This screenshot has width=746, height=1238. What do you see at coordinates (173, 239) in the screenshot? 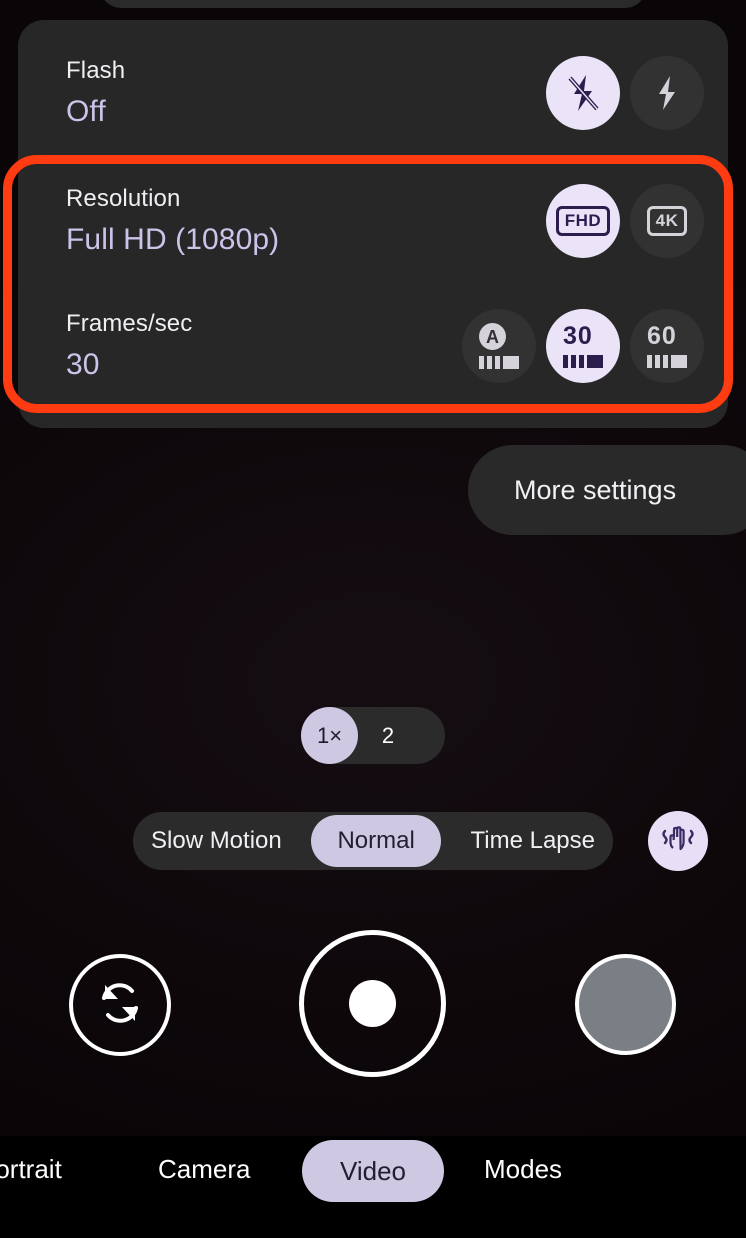
I see `resolution-value: Full HD (1080p)` at bounding box center [173, 239].